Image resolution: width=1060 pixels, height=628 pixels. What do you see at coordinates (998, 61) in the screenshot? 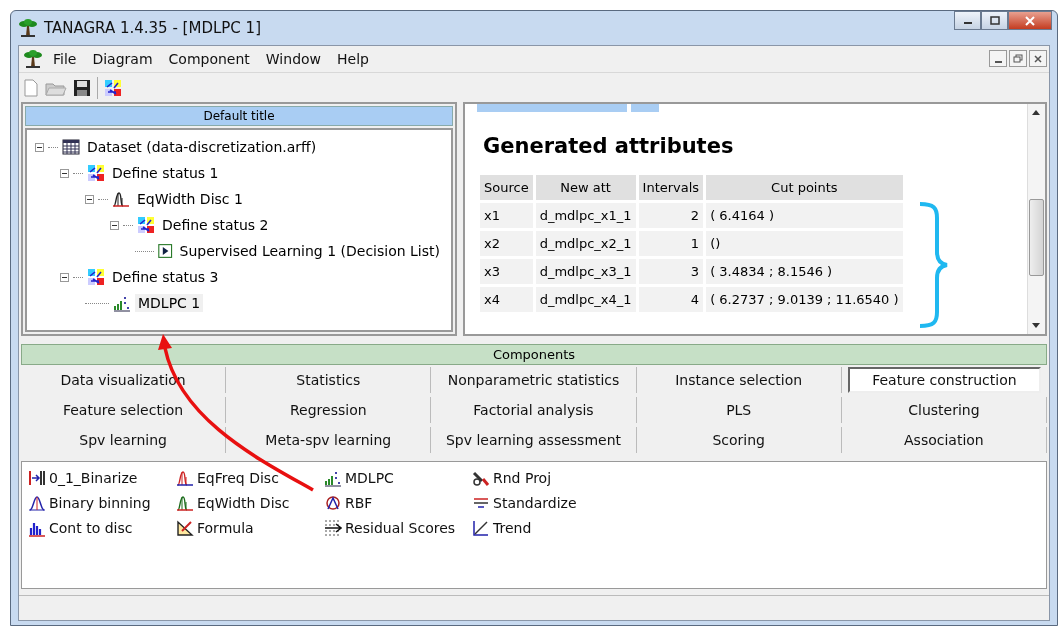
I see `minimize-icon` at bounding box center [998, 61].